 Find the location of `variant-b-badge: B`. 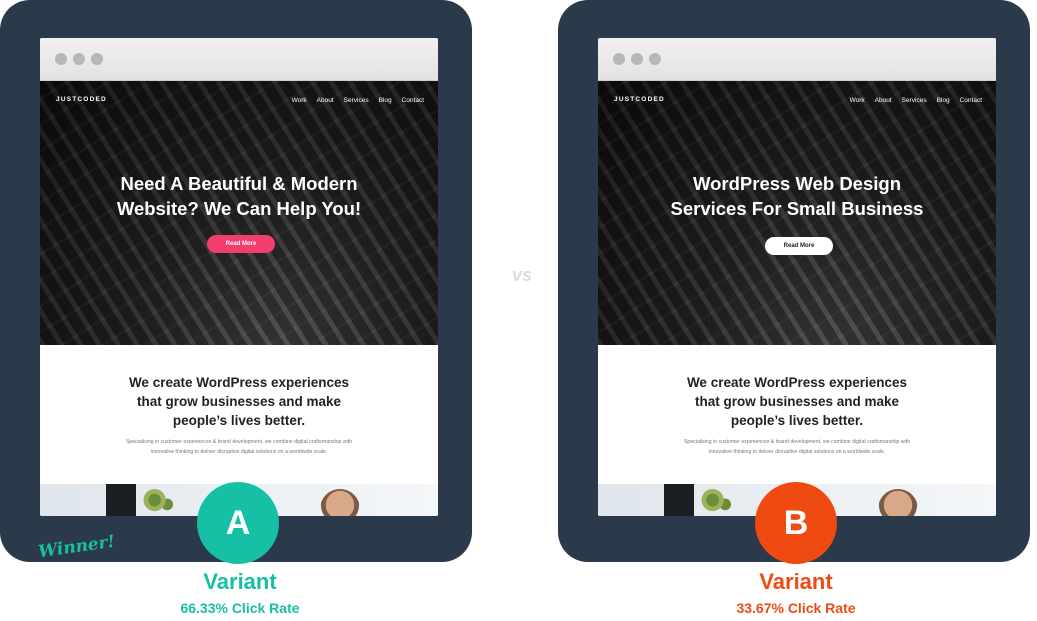

variant-b-badge: B is located at coordinates (796, 523).